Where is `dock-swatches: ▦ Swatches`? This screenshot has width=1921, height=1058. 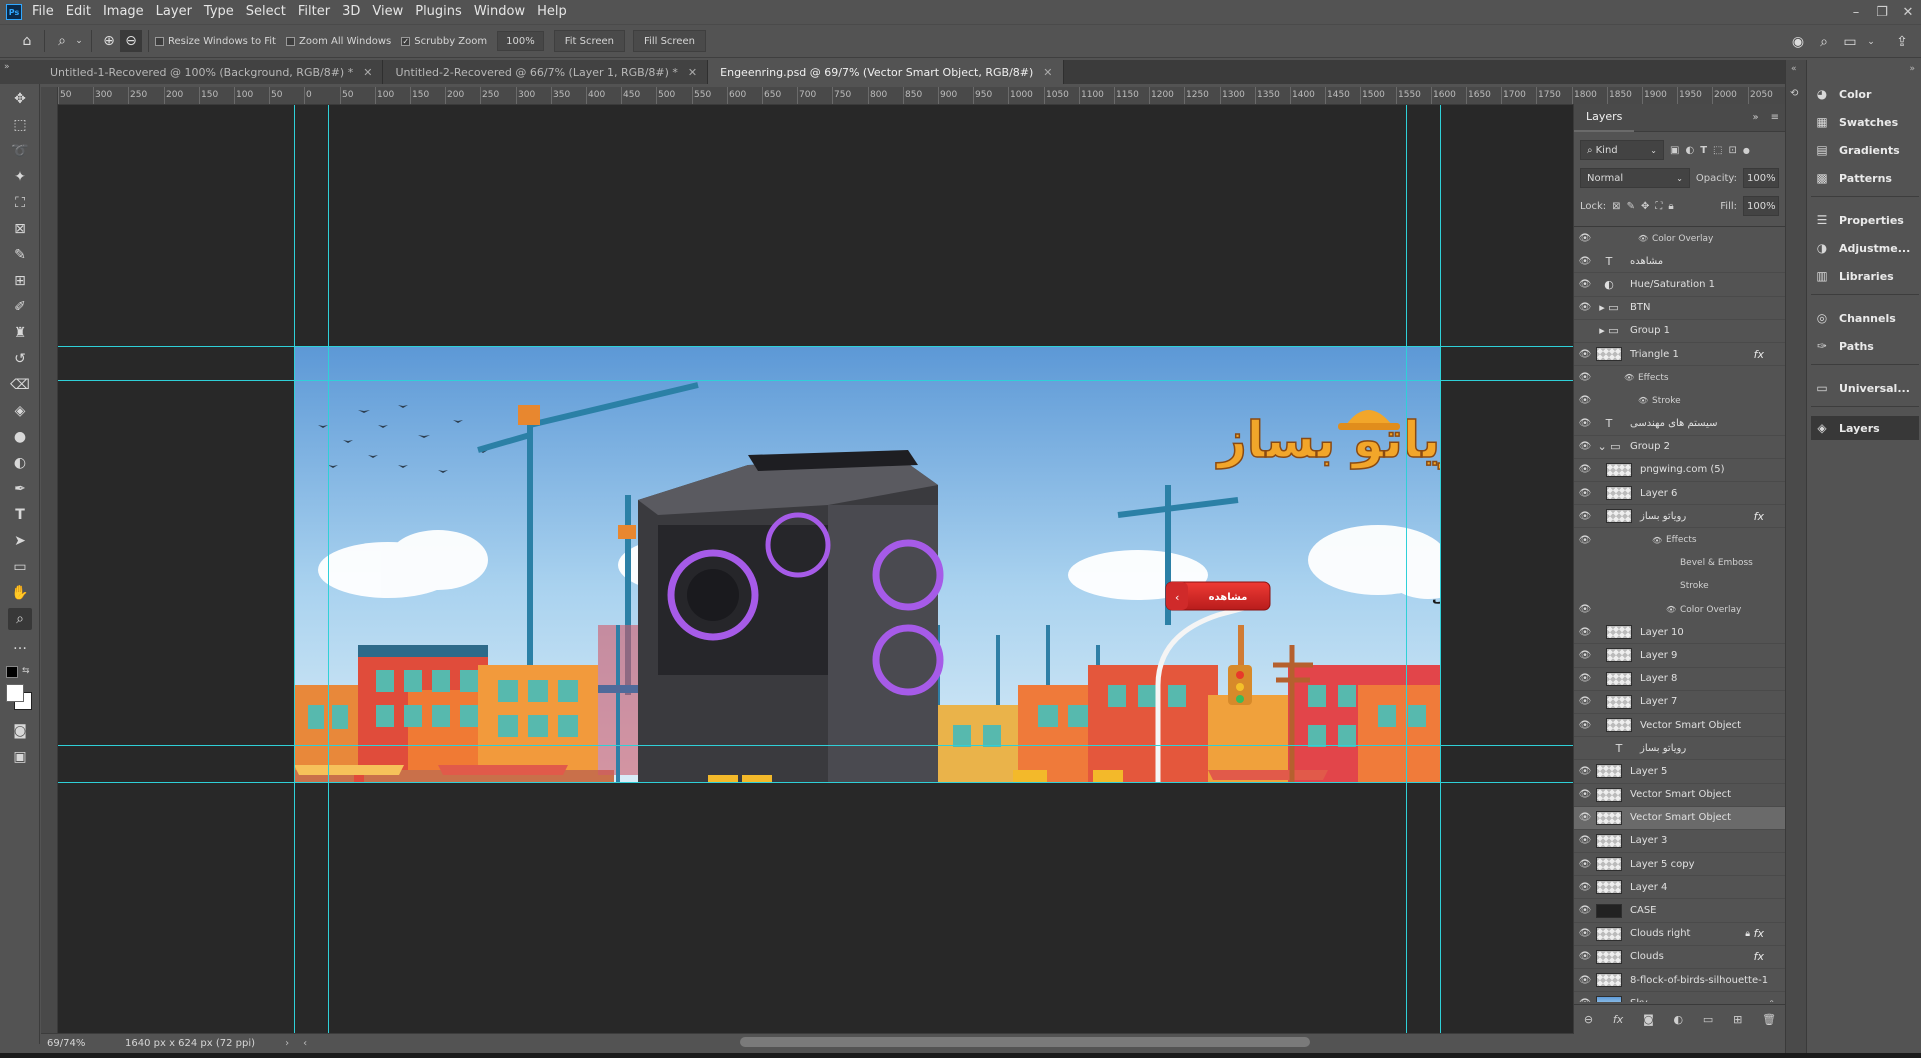 dock-swatches: ▦ Swatches is located at coordinates (1865, 122).